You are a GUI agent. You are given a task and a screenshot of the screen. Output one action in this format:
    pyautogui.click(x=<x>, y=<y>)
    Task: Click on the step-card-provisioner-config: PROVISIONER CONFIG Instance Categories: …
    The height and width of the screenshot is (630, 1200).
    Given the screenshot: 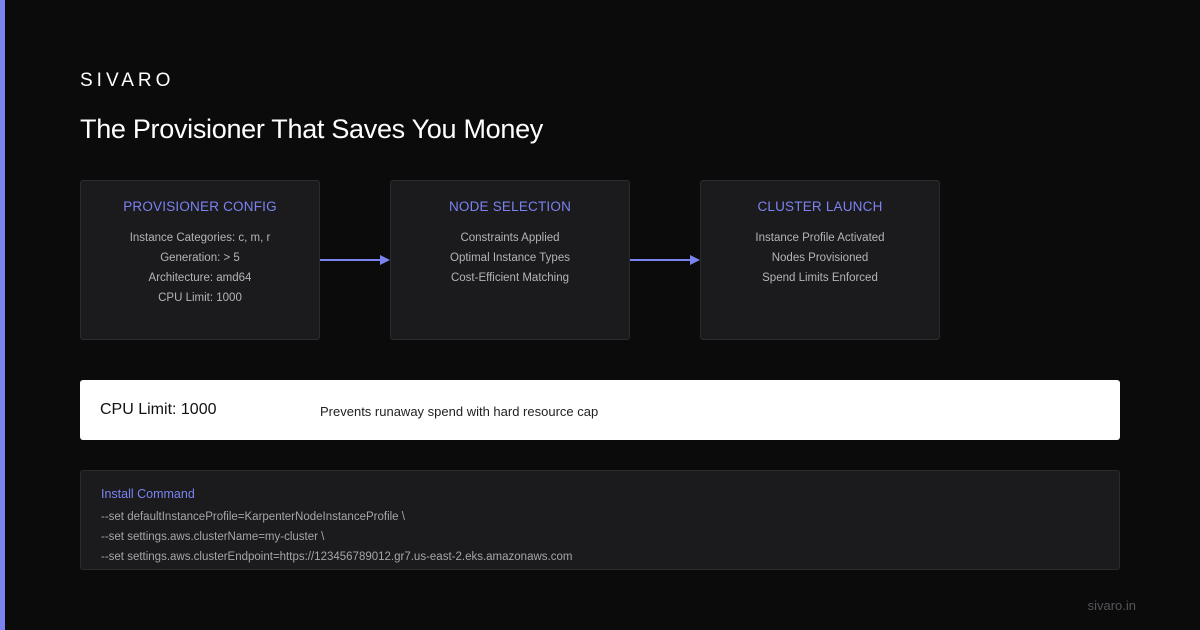 What is the action you would take?
    pyautogui.click(x=200, y=260)
    